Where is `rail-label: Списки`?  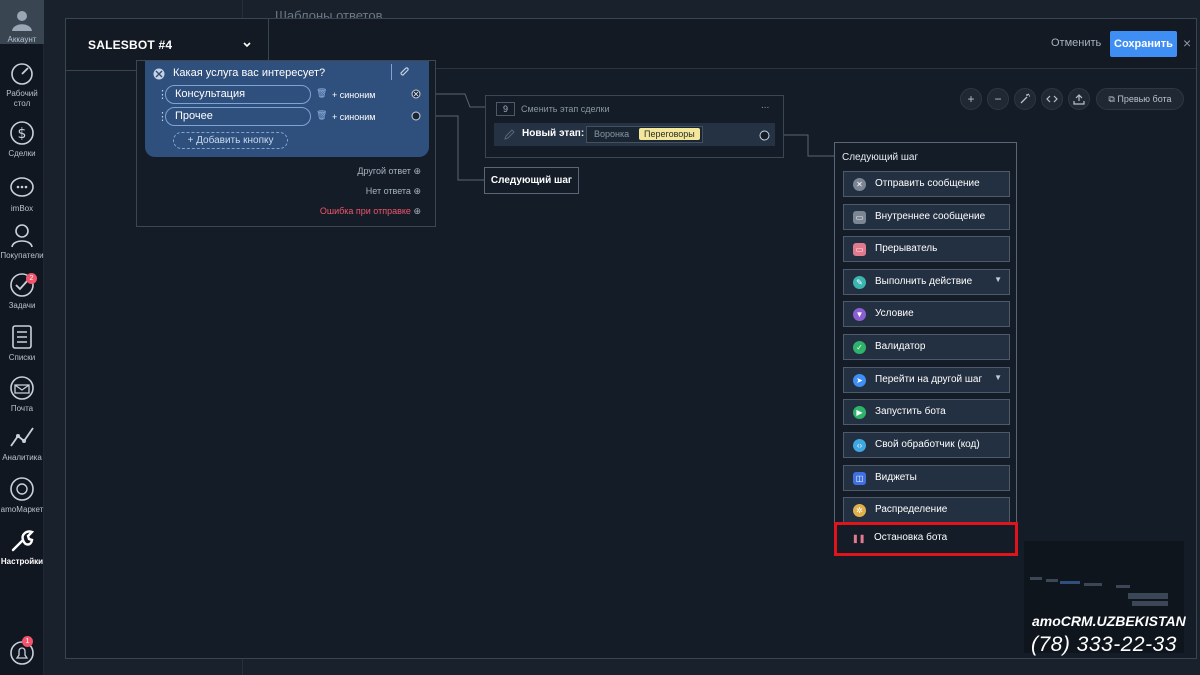
rail-label: Списки is located at coordinates (22, 357).